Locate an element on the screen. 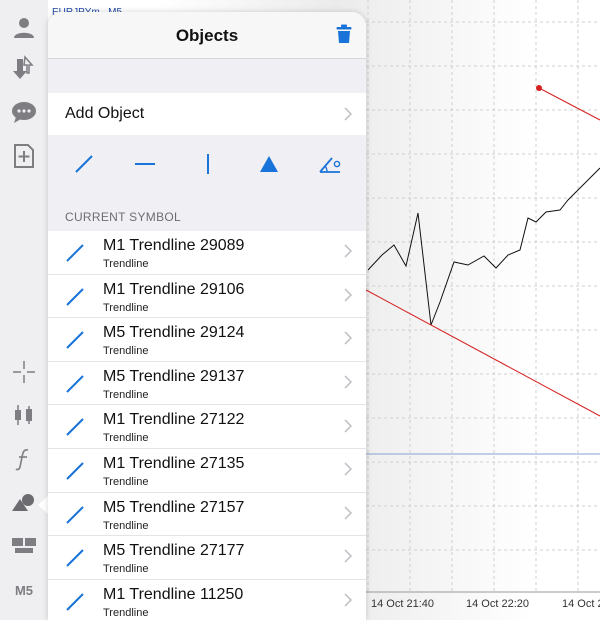 This screenshot has width=600, height=620. horizontal-line-tool is located at coordinates (145, 164).